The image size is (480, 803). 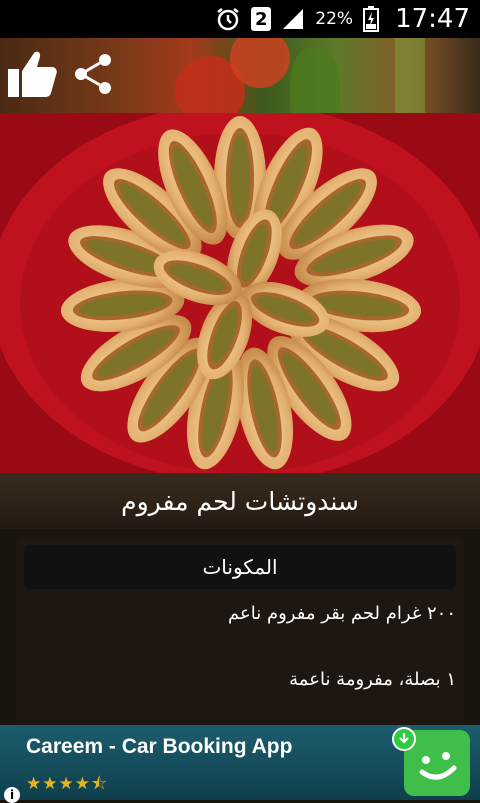 I want to click on thumbs-up-icon, so click(x=32, y=76).